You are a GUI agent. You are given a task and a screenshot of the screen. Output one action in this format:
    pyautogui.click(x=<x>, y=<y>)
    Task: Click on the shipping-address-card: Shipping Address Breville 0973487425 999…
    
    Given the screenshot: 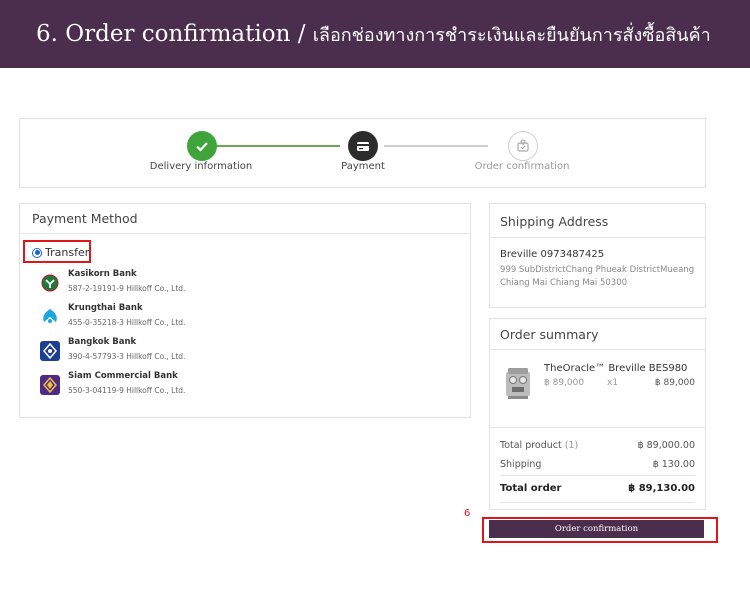 What is the action you would take?
    pyautogui.click(x=597, y=255)
    